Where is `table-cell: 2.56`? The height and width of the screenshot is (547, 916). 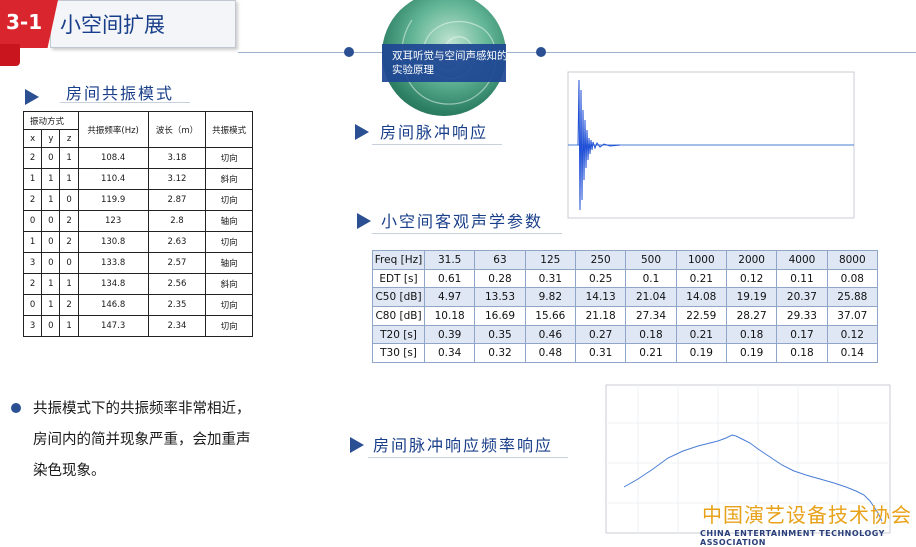
table-cell: 2.56 is located at coordinates (177, 284).